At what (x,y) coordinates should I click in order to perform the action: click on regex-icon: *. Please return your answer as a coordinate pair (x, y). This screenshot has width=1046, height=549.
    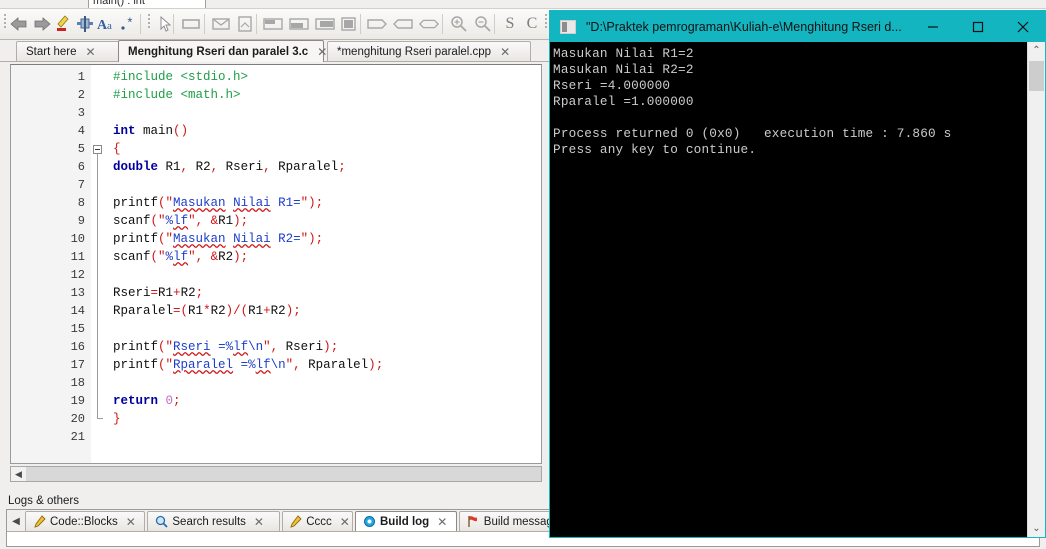
    Looking at the image, I should click on (129, 24).